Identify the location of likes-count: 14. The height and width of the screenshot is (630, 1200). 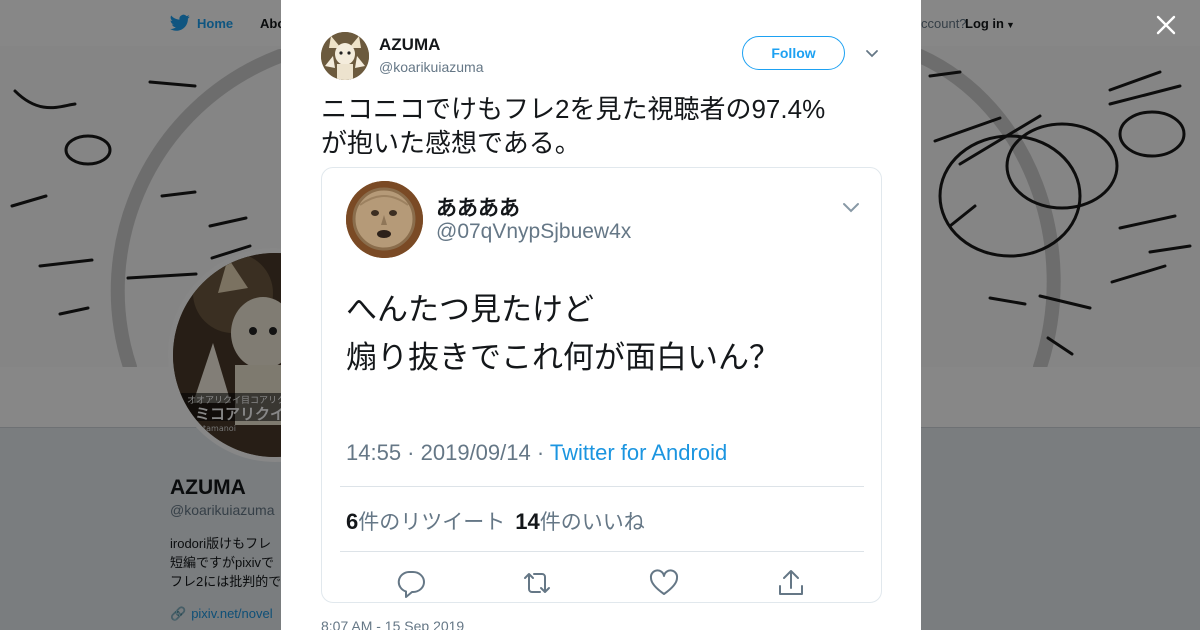
(527, 521).